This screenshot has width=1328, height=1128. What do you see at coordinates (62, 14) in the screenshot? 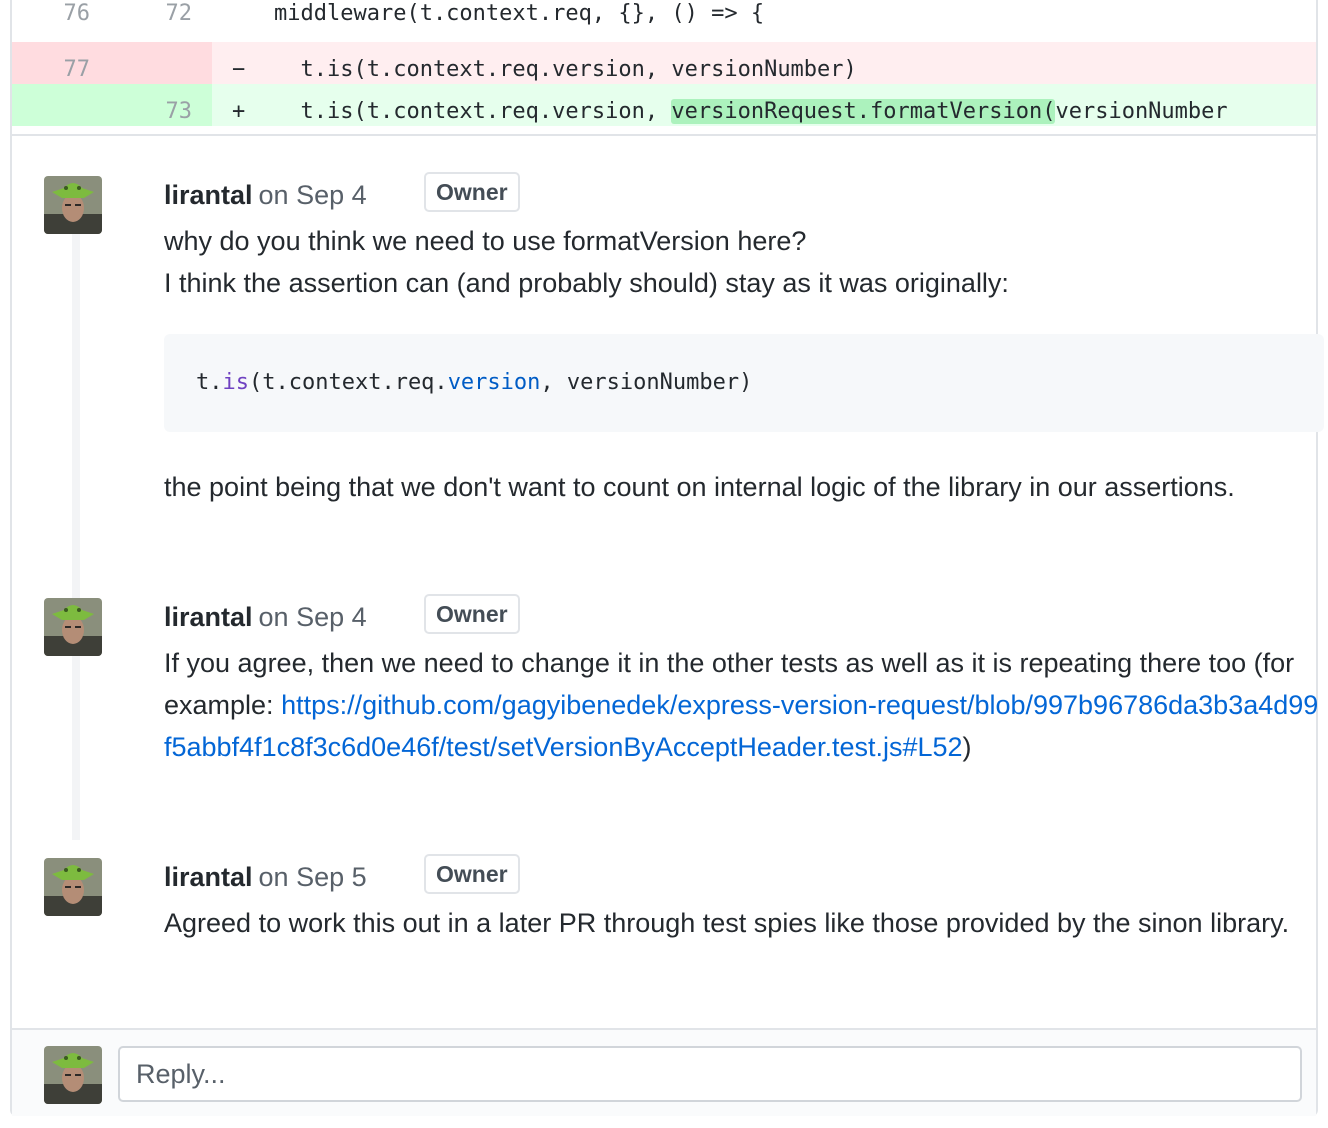
I see `old-line-number: 76` at bounding box center [62, 14].